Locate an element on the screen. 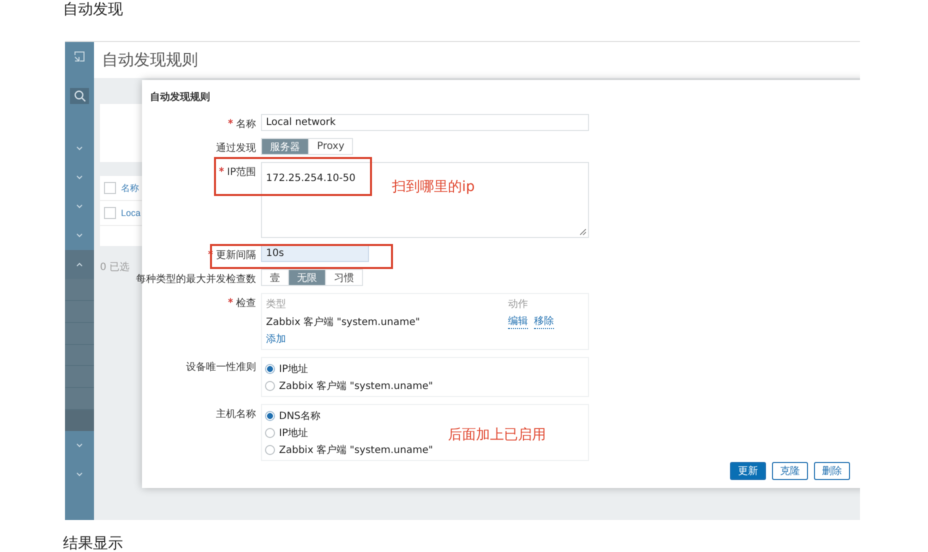 Image resolution: width=928 pixels, height=552 pixels. input-field: 10s is located at coordinates (315, 253).